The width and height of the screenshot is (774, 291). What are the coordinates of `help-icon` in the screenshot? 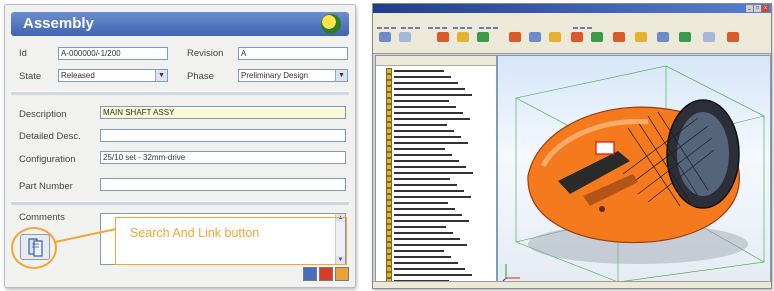 It's located at (310, 274).